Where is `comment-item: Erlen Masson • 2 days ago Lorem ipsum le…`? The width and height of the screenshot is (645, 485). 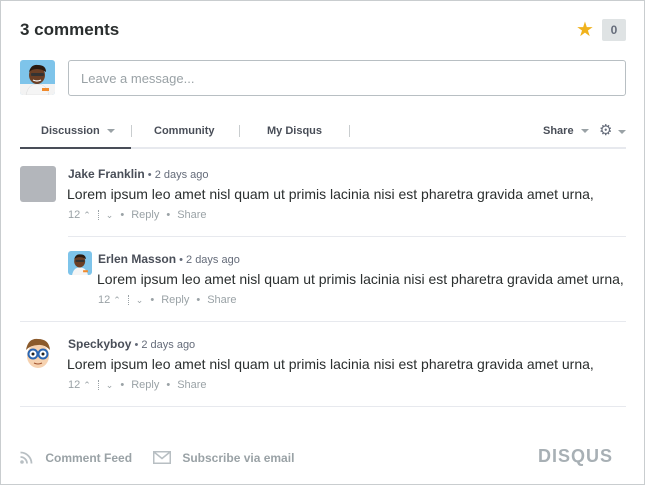 comment-item: Erlen Masson • 2 days ago Lorem ipsum le… is located at coordinates (347, 281).